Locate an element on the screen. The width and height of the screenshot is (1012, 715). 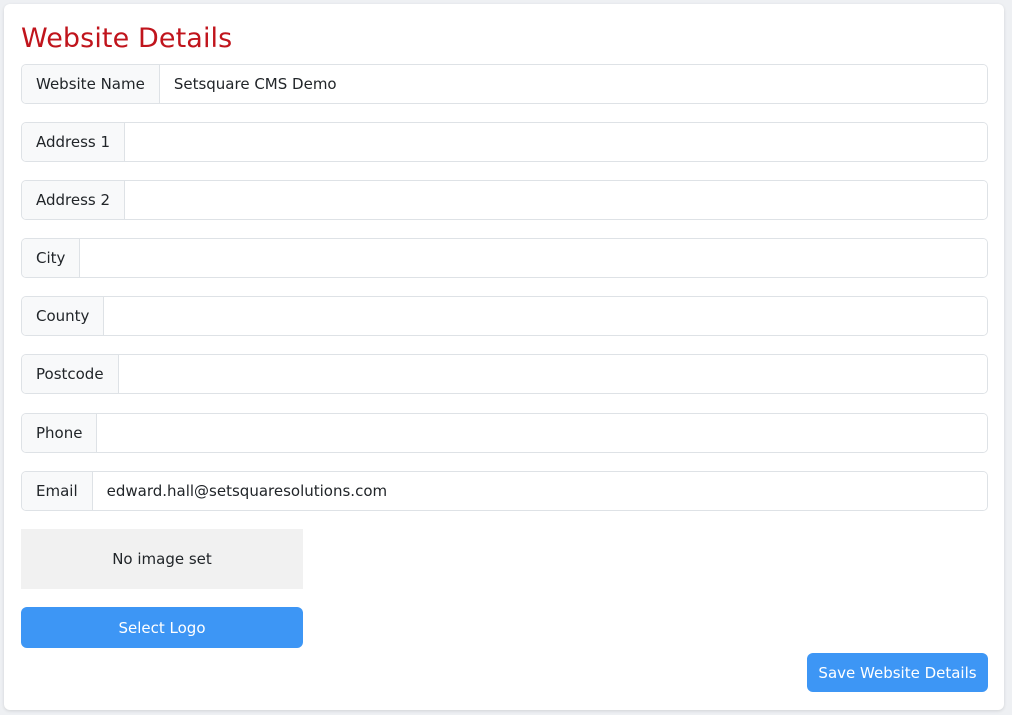
address-1-label: Address 1 is located at coordinates (74, 142).